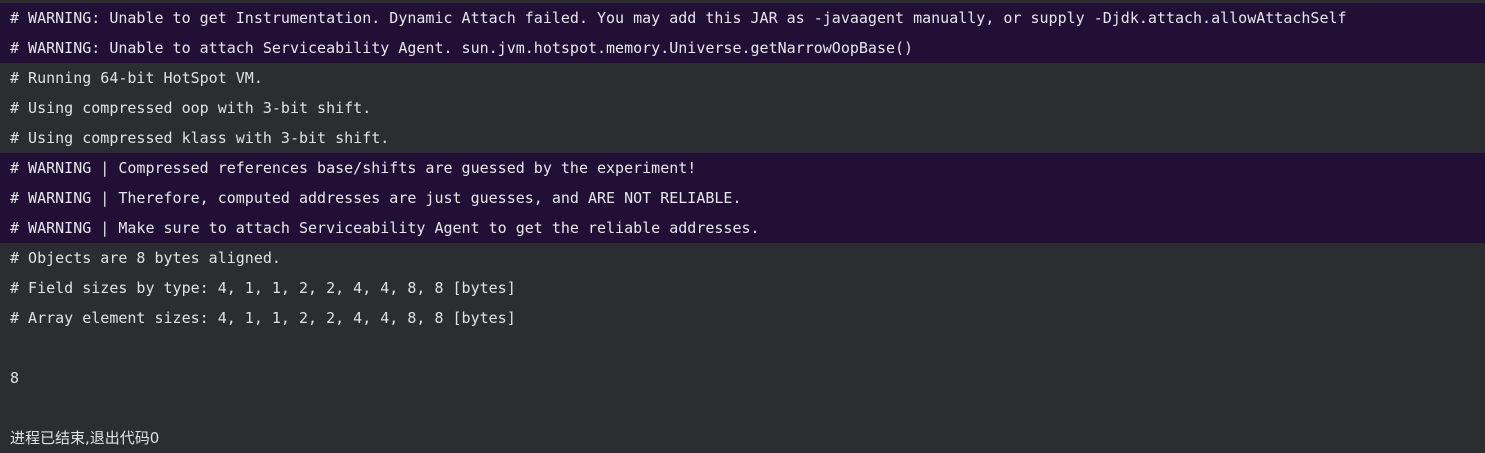 The height and width of the screenshot is (453, 1485). I want to click on info-line-vm: # Running 64-bit HotSpot VM., so click(136, 78).